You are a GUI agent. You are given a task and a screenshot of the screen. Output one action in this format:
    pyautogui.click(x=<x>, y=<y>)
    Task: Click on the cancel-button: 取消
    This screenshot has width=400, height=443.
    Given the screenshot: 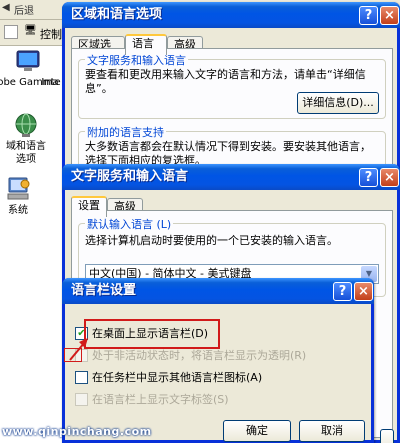 What is the action you would take?
    pyautogui.click(x=332, y=431)
    